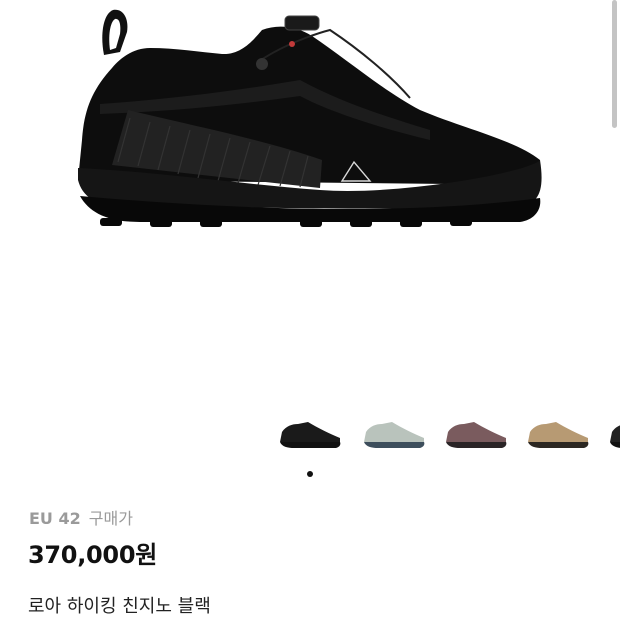 Image resolution: width=620 pixels, height=620 pixels. I want to click on thumbnail-mauve, so click(477, 434).